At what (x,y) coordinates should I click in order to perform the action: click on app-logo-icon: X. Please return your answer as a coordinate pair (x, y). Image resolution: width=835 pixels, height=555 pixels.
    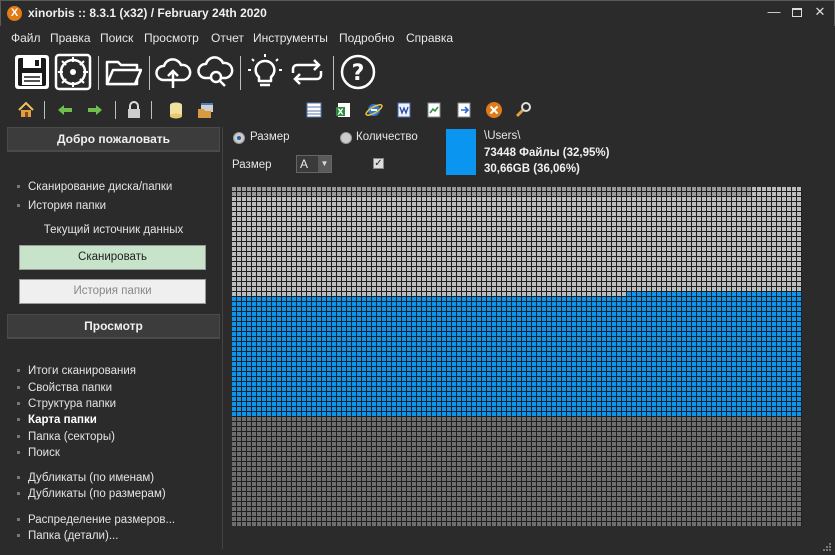
    Looking at the image, I should click on (14, 13).